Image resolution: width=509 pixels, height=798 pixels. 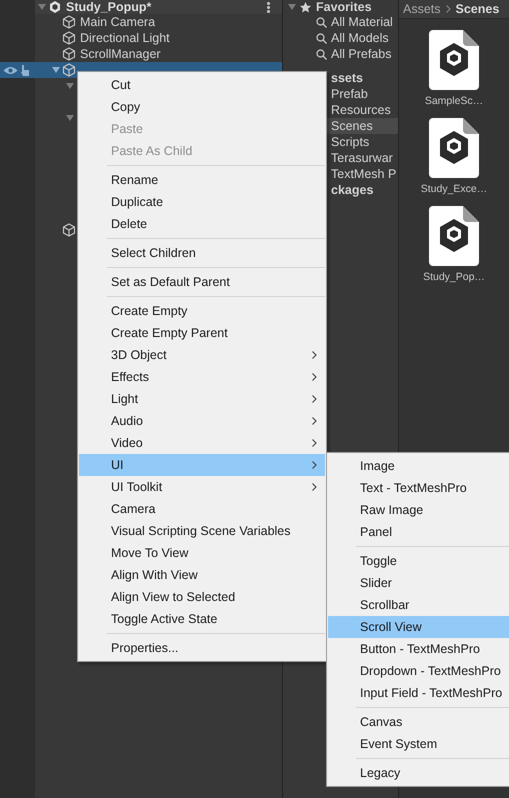 I want to click on menu-item: Event System, so click(x=418, y=744).